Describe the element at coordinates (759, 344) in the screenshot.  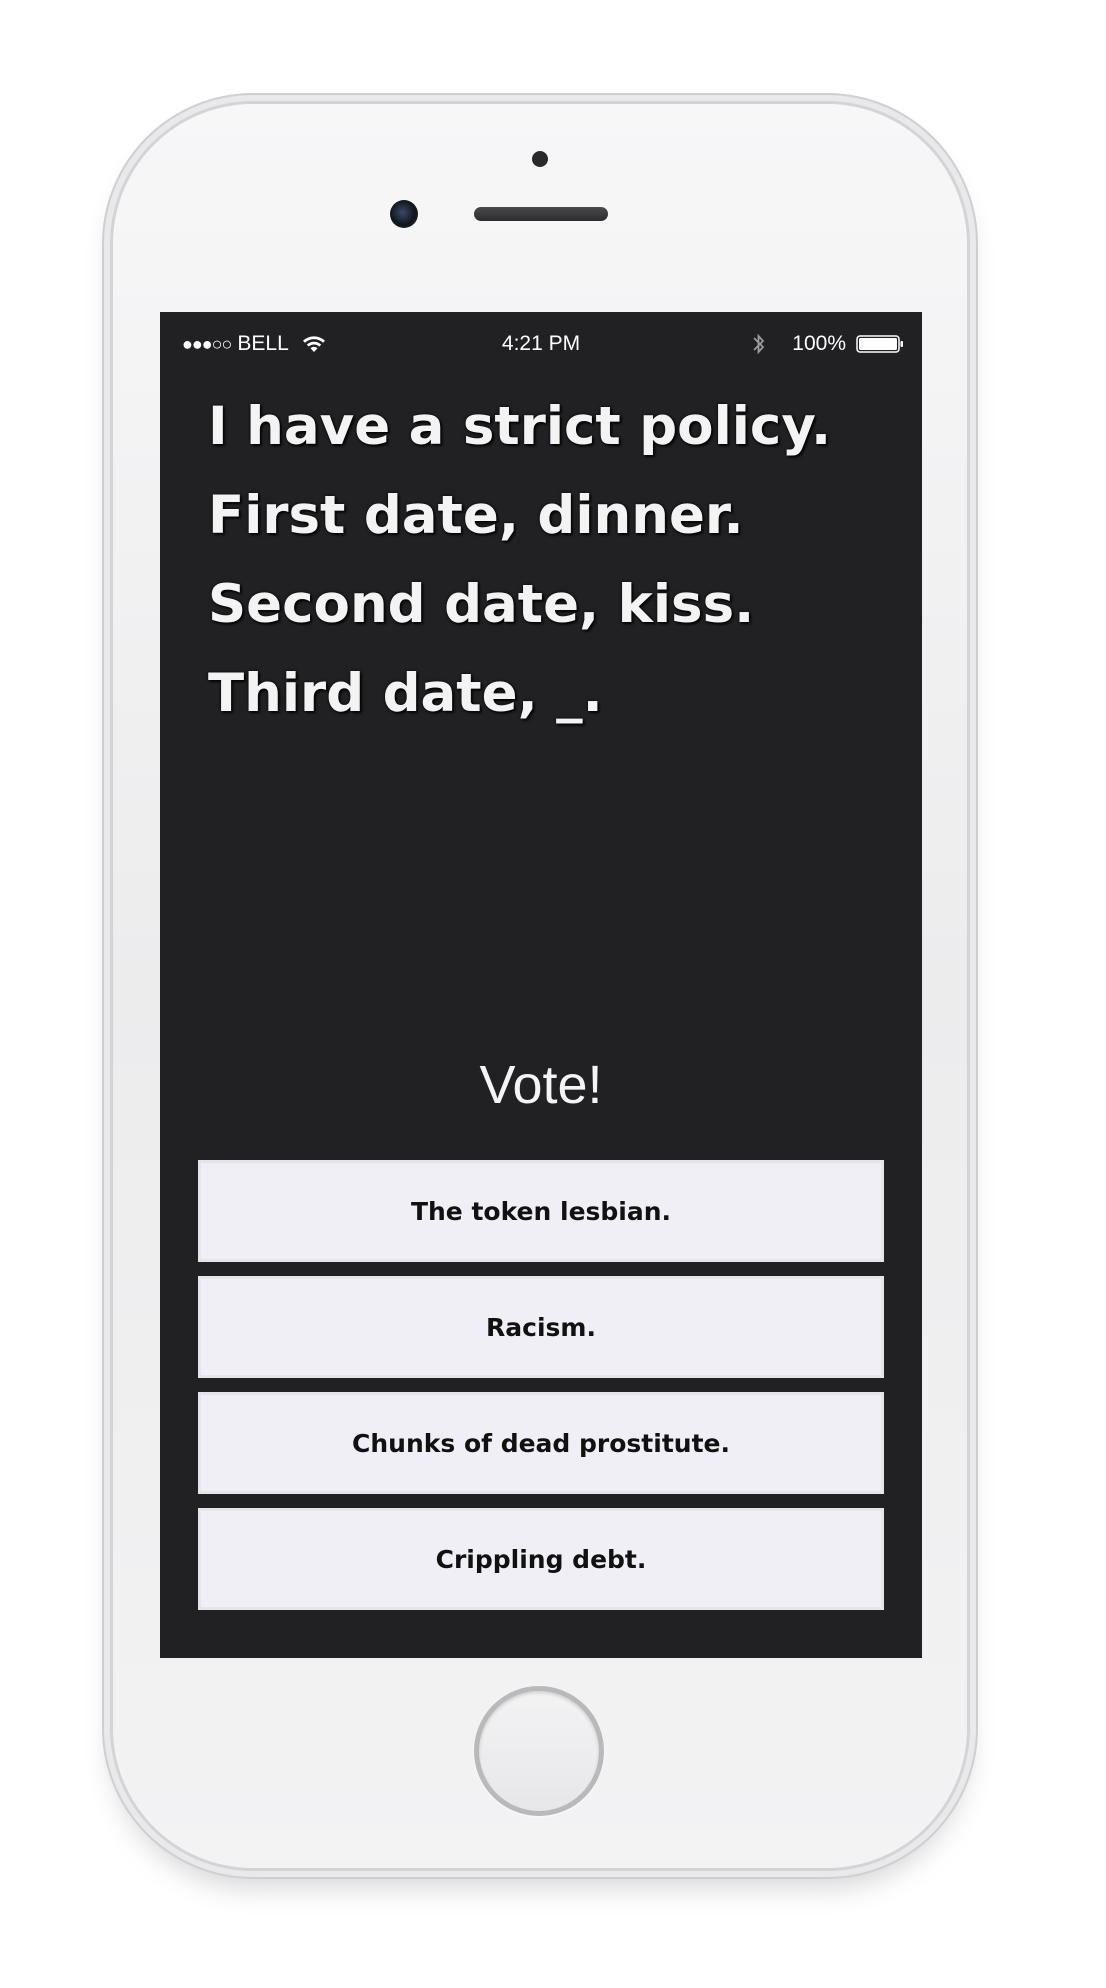
I see `bluetooth-icon` at that location.